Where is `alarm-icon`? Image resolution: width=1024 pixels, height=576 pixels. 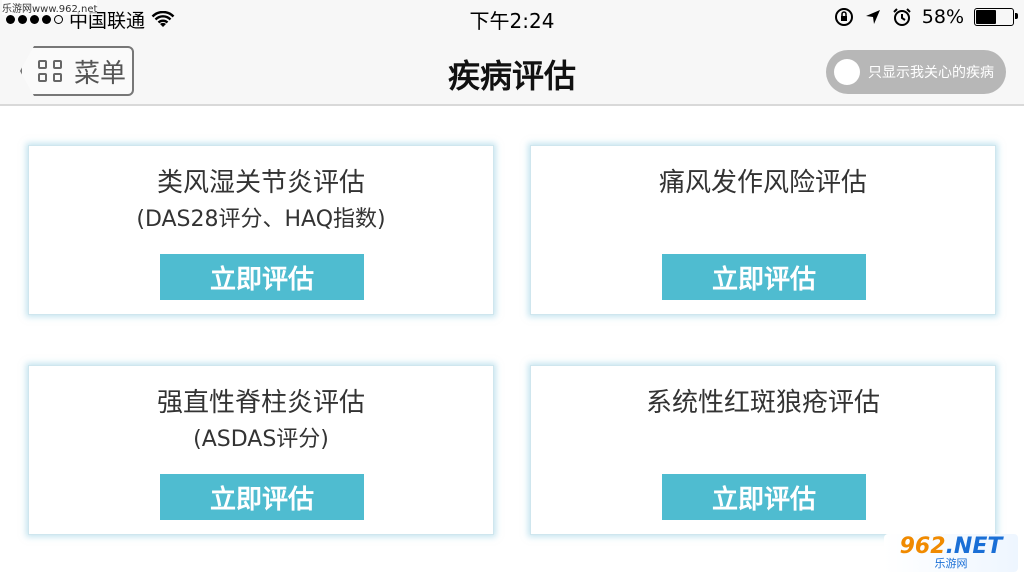 alarm-icon is located at coordinates (902, 17).